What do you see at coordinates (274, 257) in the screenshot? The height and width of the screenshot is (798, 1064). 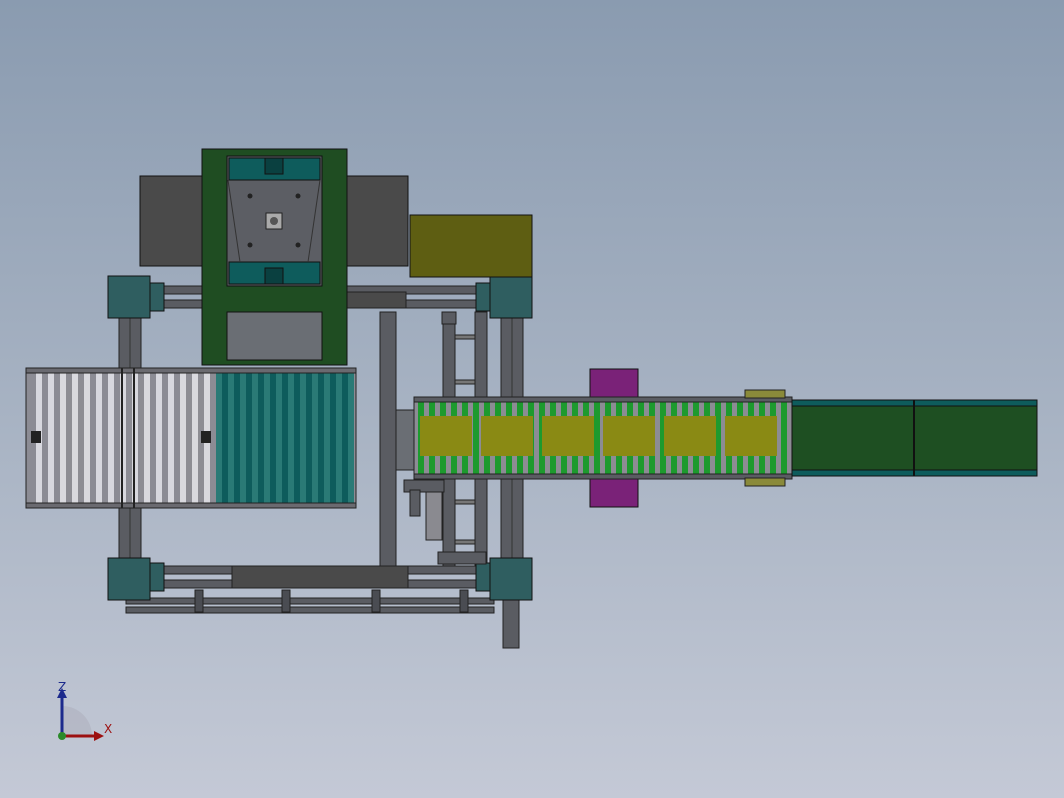 I see `gripper-head` at bounding box center [274, 257].